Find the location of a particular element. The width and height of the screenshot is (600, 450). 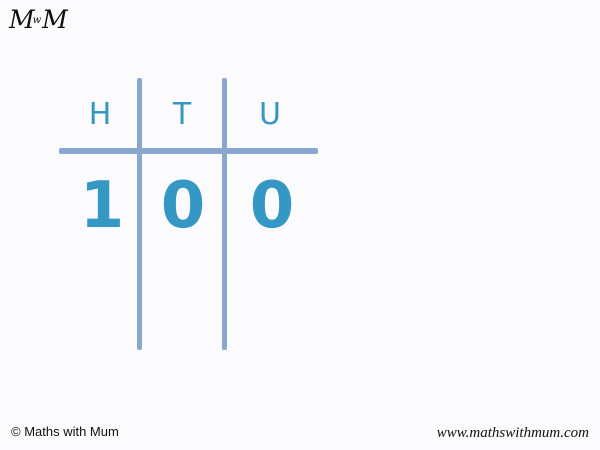

hundreds-header: H is located at coordinates (100, 114).